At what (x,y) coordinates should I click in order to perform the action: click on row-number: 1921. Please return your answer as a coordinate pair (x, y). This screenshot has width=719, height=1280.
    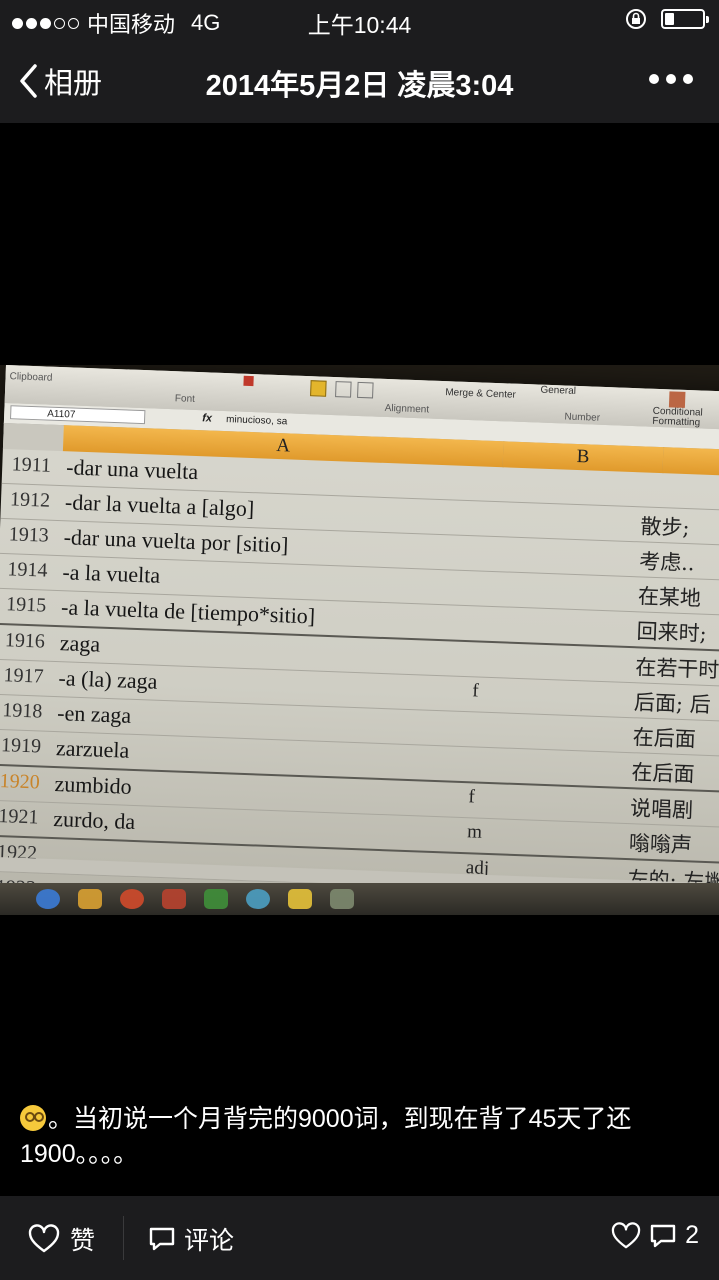
    Looking at the image, I should click on (19, 817).